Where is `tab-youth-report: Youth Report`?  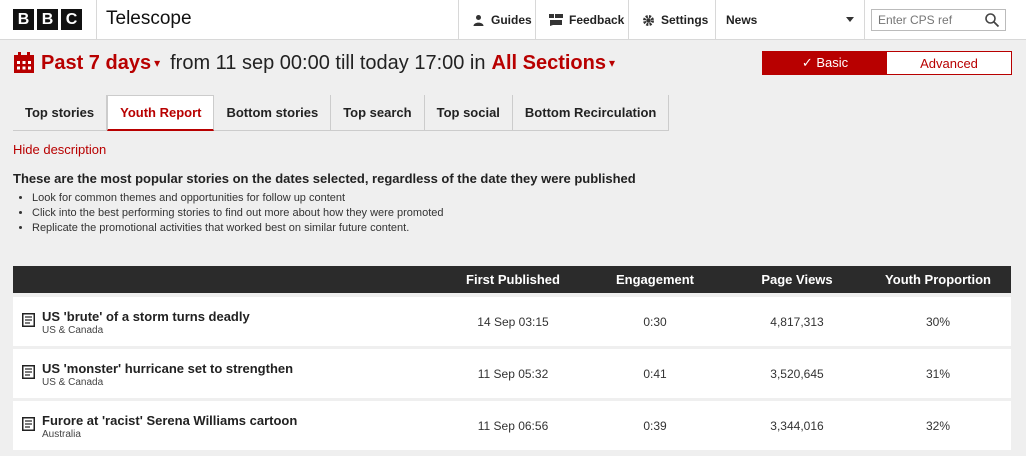 tab-youth-report: Youth Report is located at coordinates (161, 113).